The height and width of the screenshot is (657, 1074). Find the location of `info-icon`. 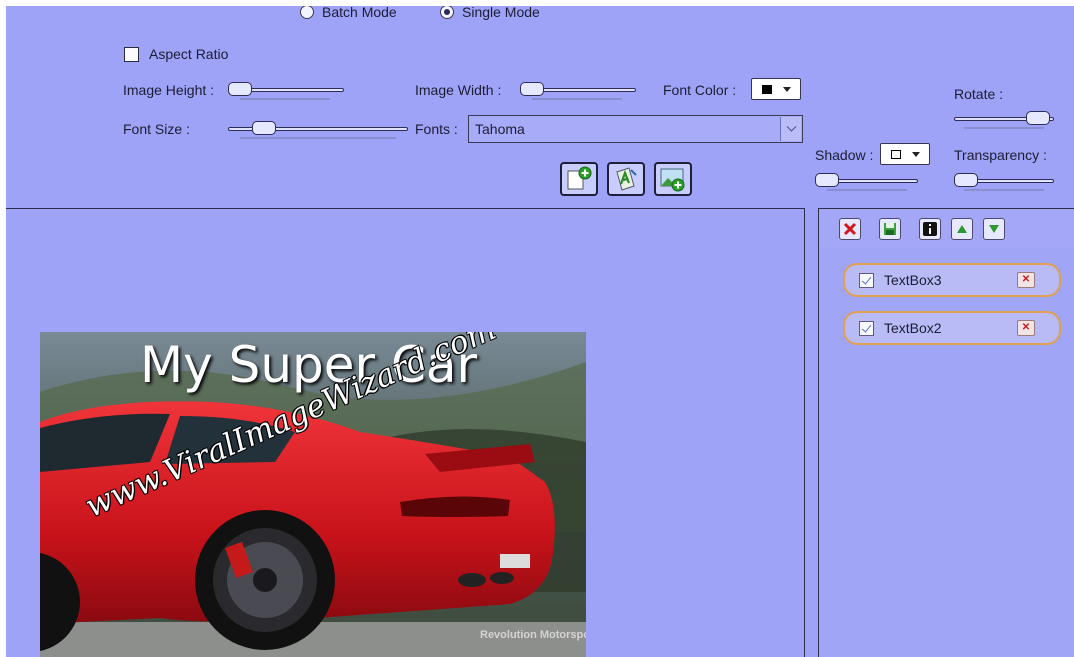

info-icon is located at coordinates (930, 229).